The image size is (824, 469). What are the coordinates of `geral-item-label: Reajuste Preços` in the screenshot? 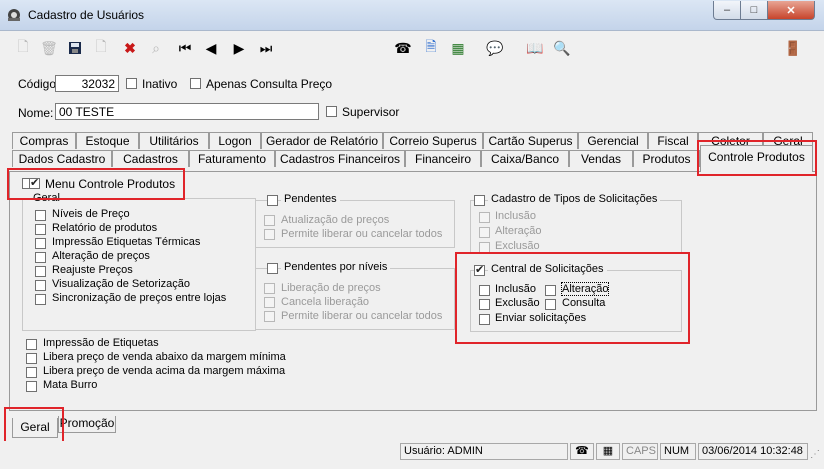 It's located at (92, 270).